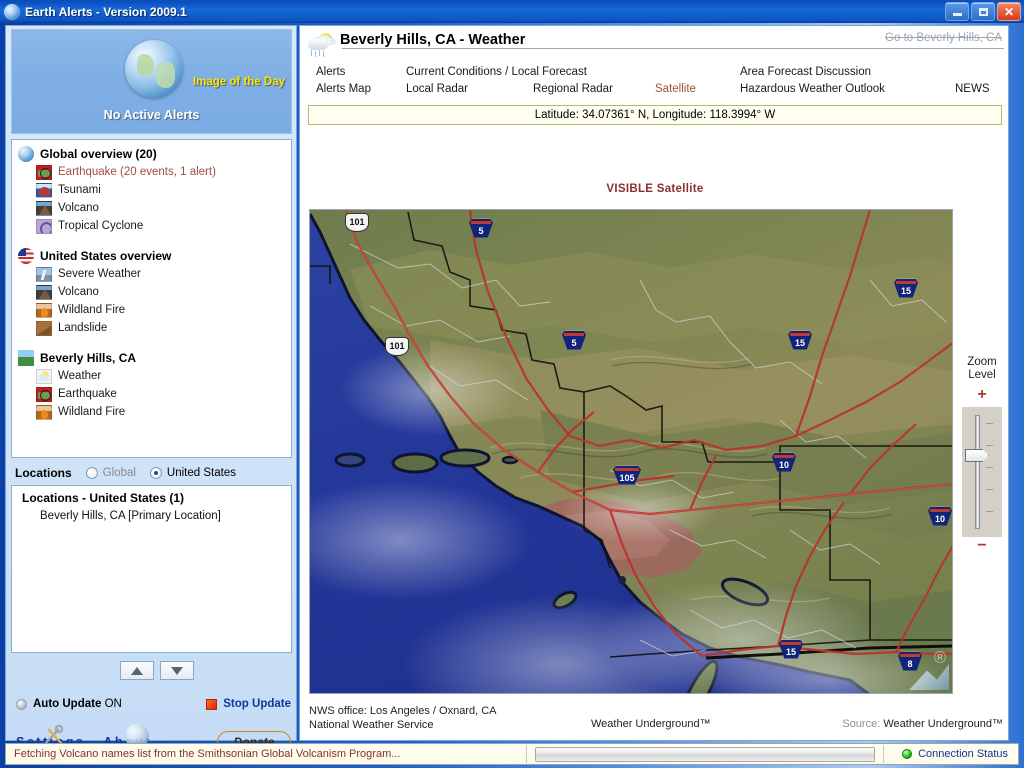 The height and width of the screenshot is (768, 1024). Describe the element at coordinates (155, 473) in the screenshot. I see `radio-dot-united-states` at that location.